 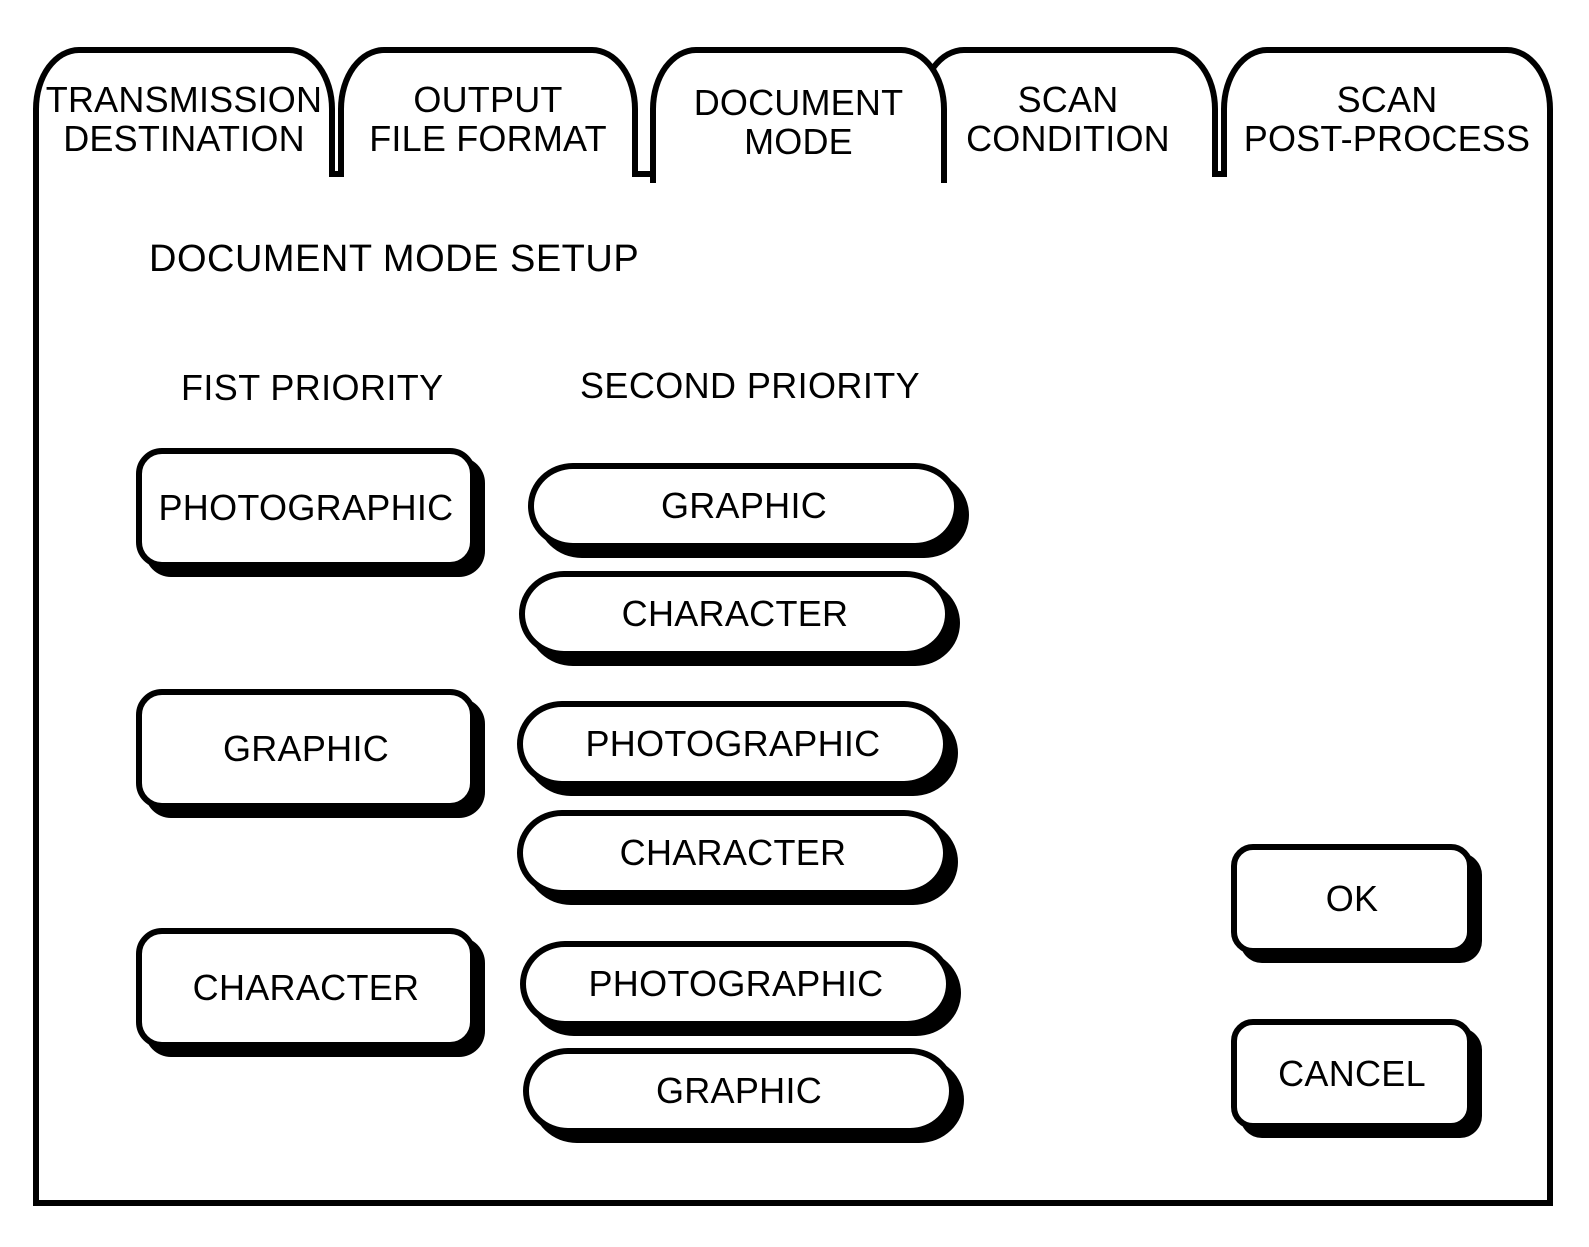 I want to click on tab-label: OUTPUT FILE FORMAT, so click(x=488, y=119).